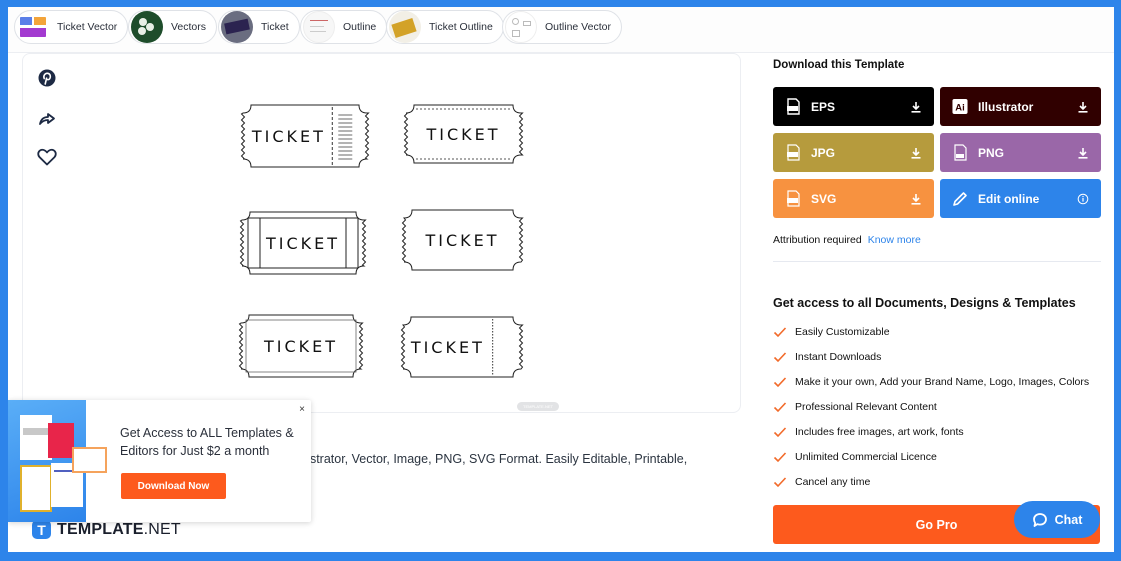  Describe the element at coordinates (931, 331) in the screenshot. I see `feature-item: Easily Customizable` at that location.